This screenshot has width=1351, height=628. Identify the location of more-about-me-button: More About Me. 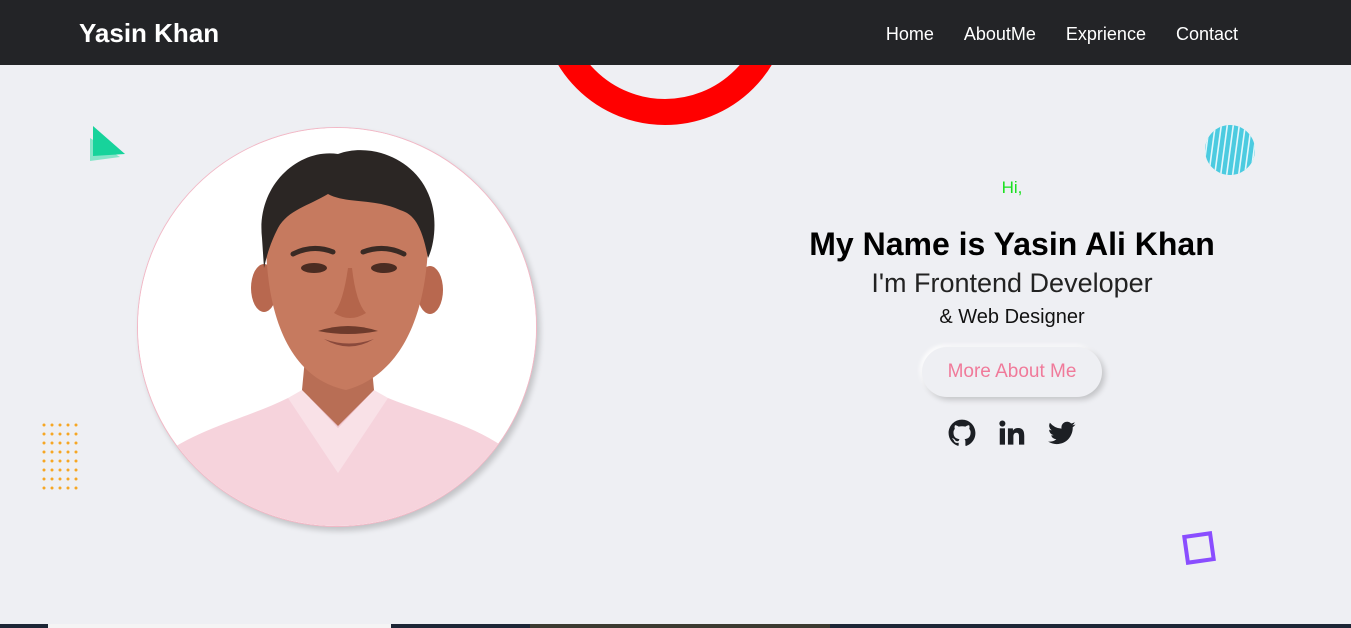
(1012, 372).